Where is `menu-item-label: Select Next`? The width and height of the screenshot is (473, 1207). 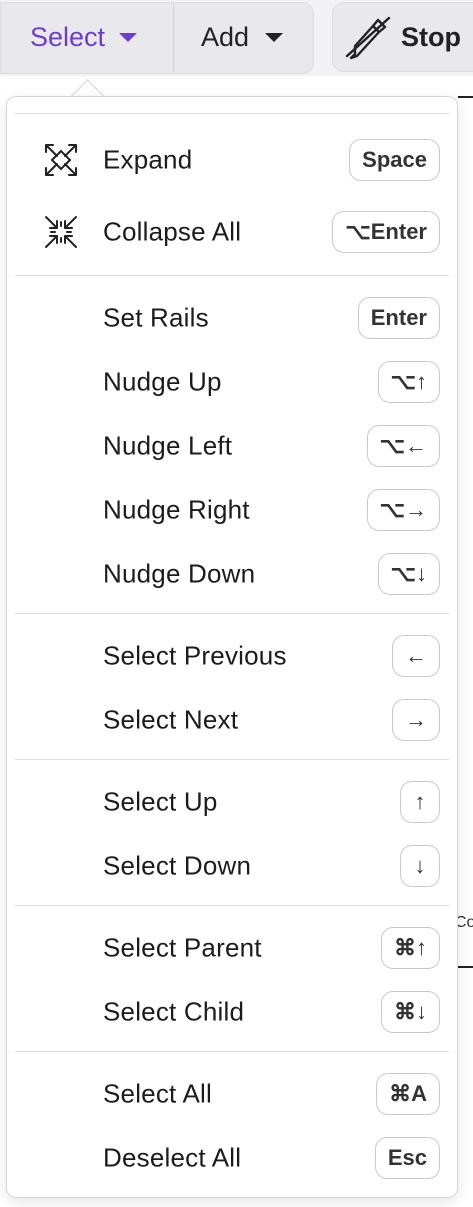 menu-item-label: Select Next is located at coordinates (171, 719).